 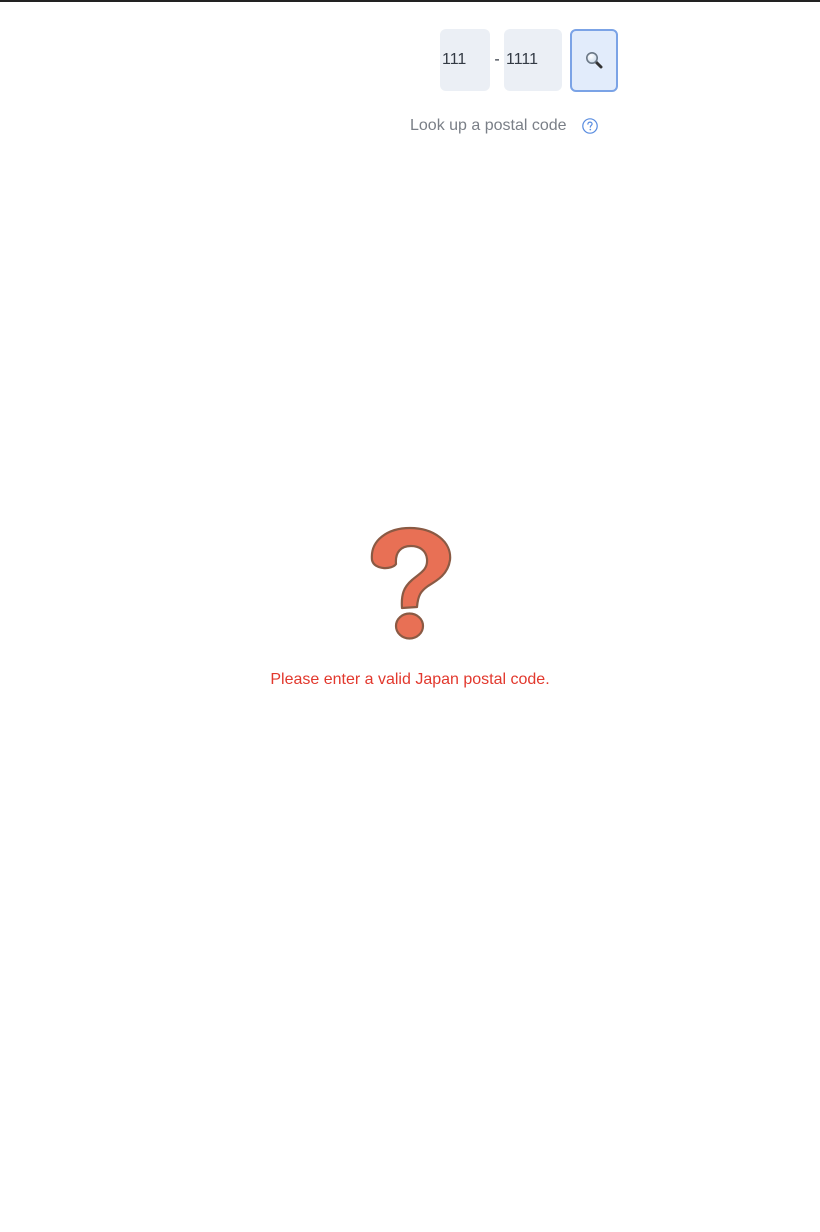 I want to click on search-button, so click(x=594, y=60).